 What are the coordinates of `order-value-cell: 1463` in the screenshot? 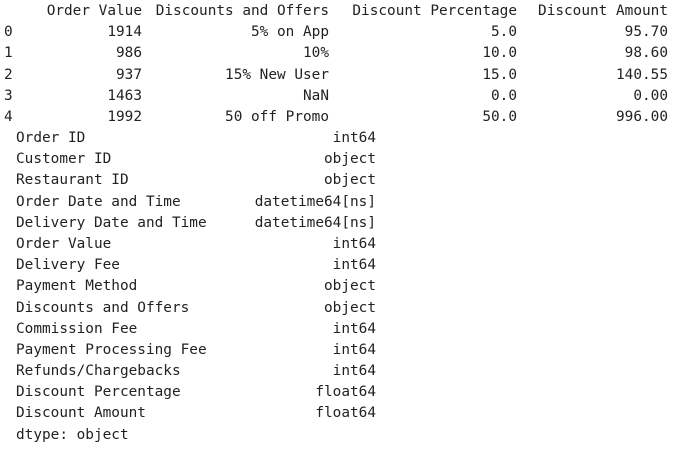 It's located at (124, 95).